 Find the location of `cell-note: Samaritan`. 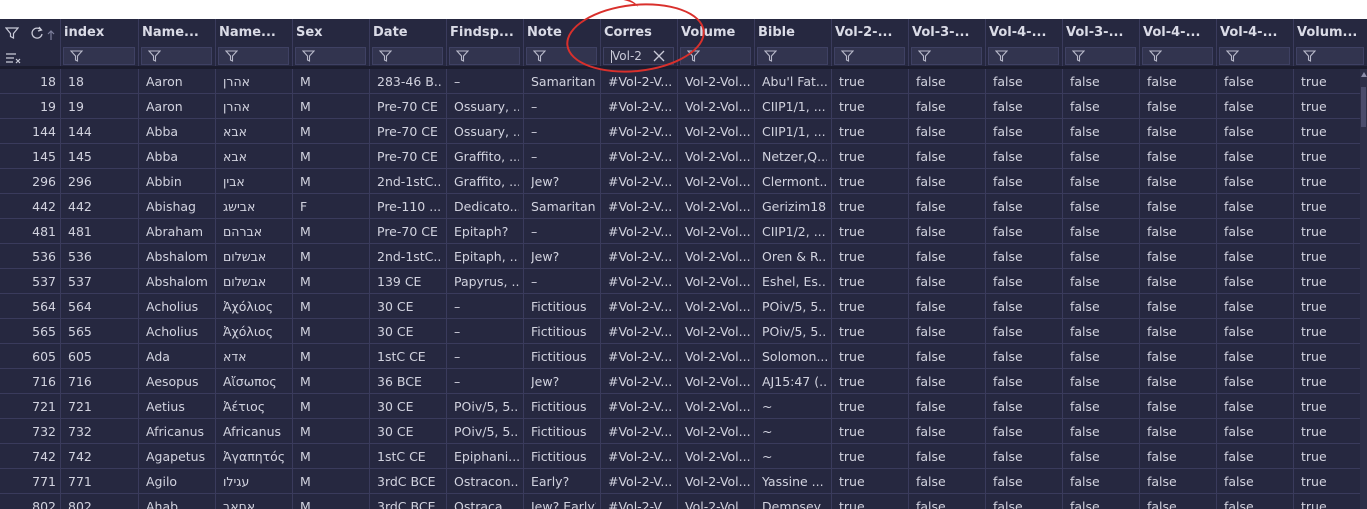

cell-note: Samaritan is located at coordinates (563, 81).